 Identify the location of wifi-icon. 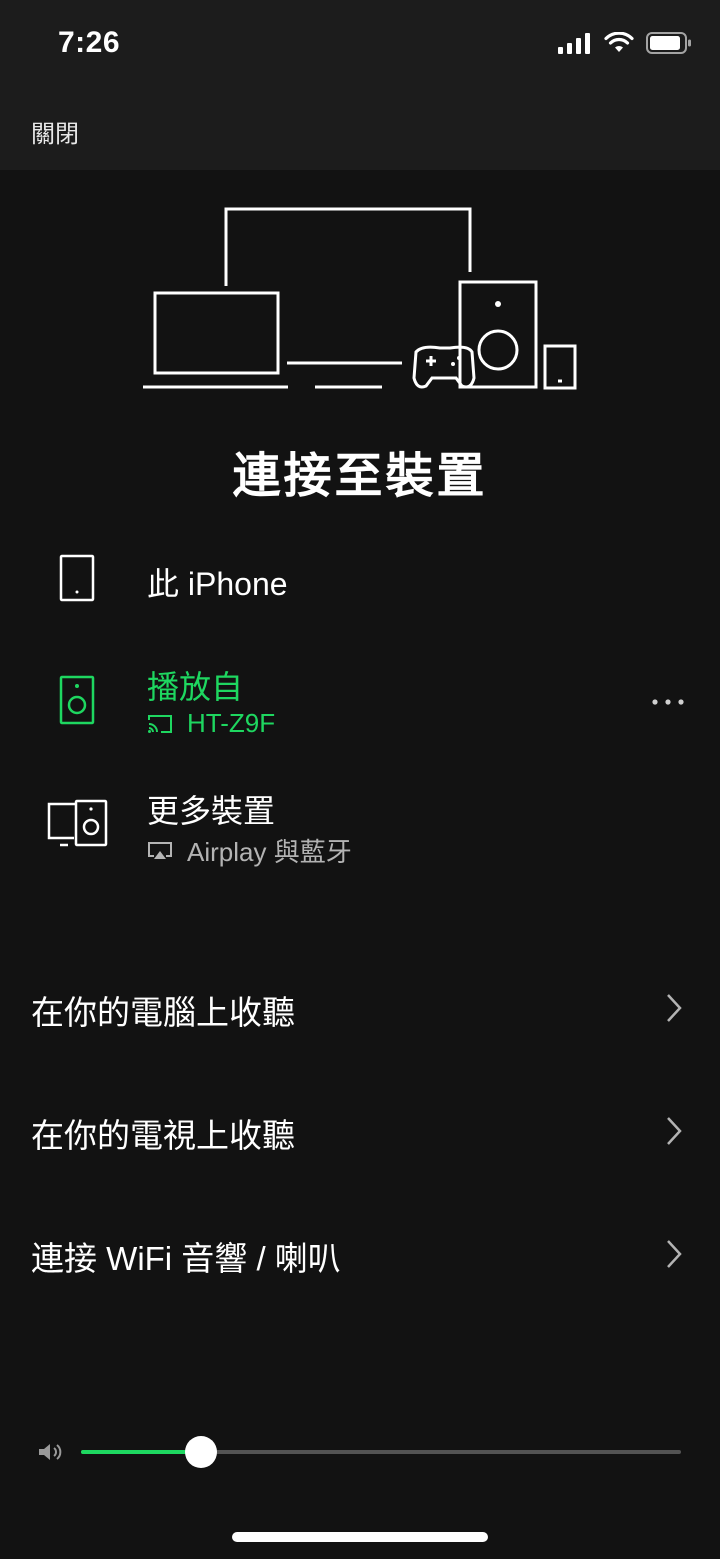
(619, 42).